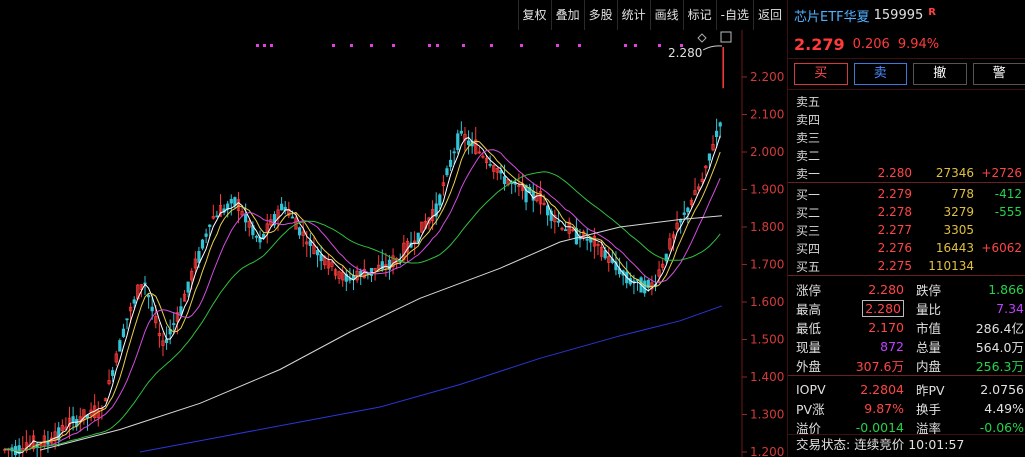  Describe the element at coordinates (906, 389) in the screenshot. I see `stat-row: IOPV 2.2804 昨PV 2.0756` at that location.